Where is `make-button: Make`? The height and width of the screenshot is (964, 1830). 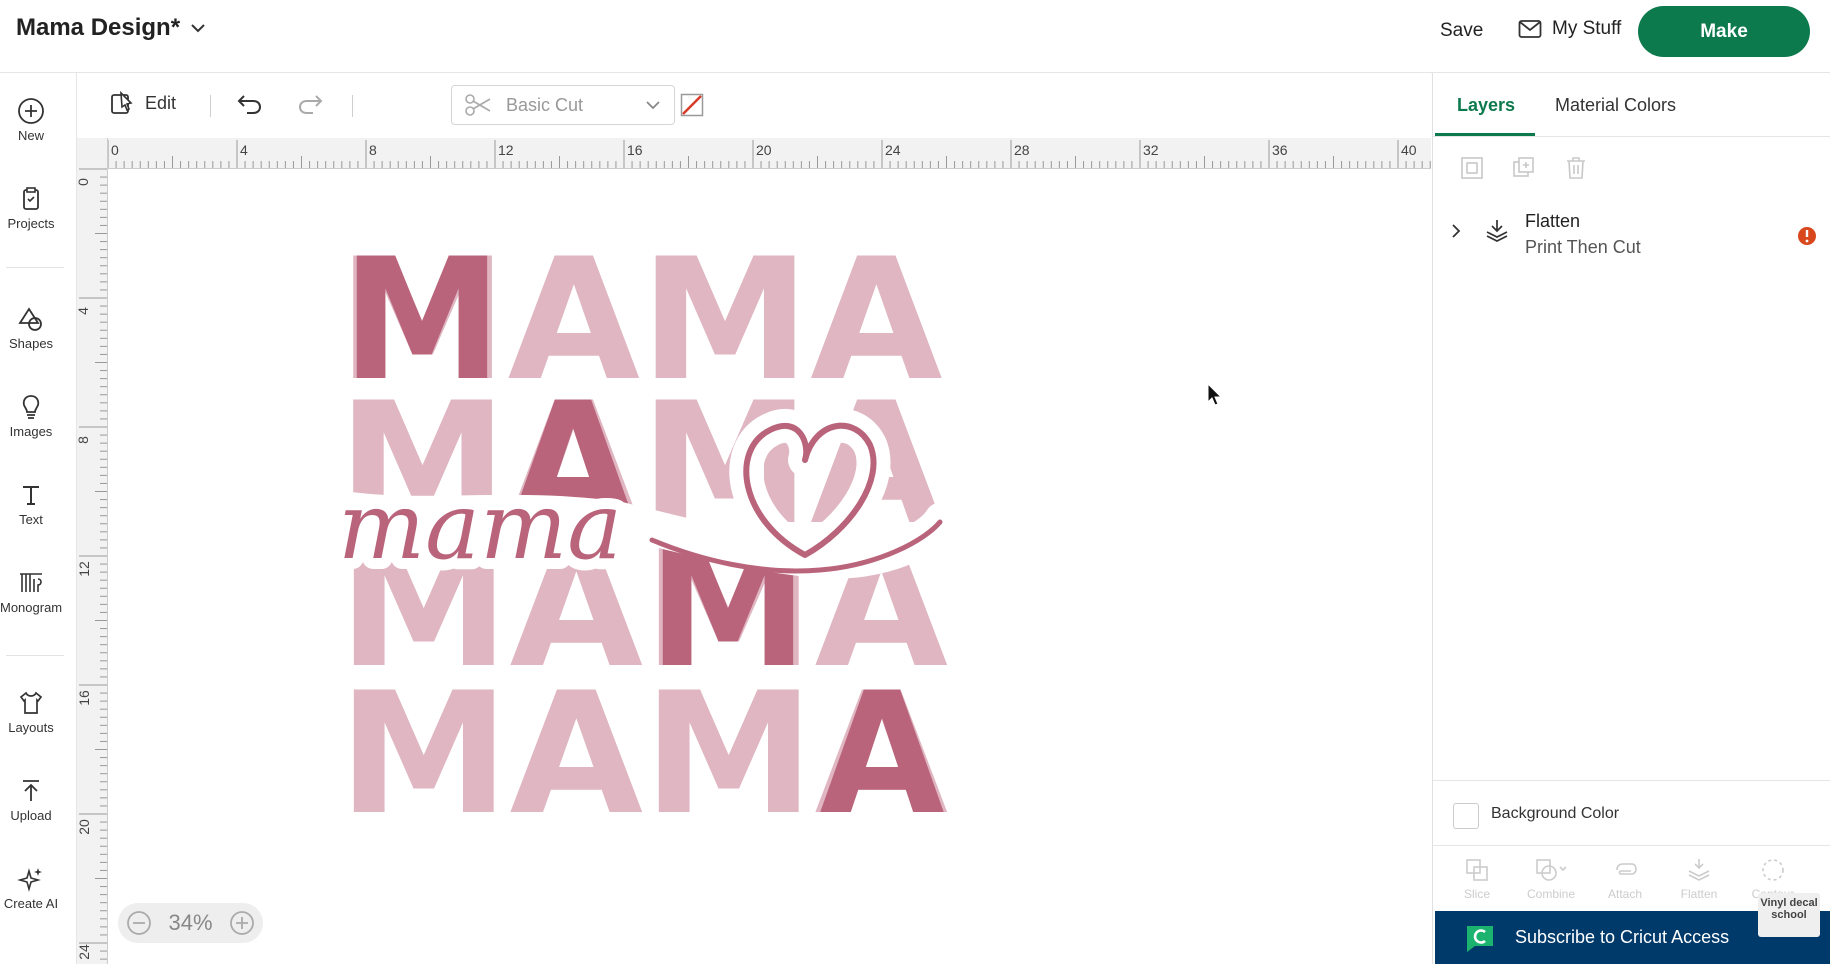 make-button: Make is located at coordinates (1724, 31).